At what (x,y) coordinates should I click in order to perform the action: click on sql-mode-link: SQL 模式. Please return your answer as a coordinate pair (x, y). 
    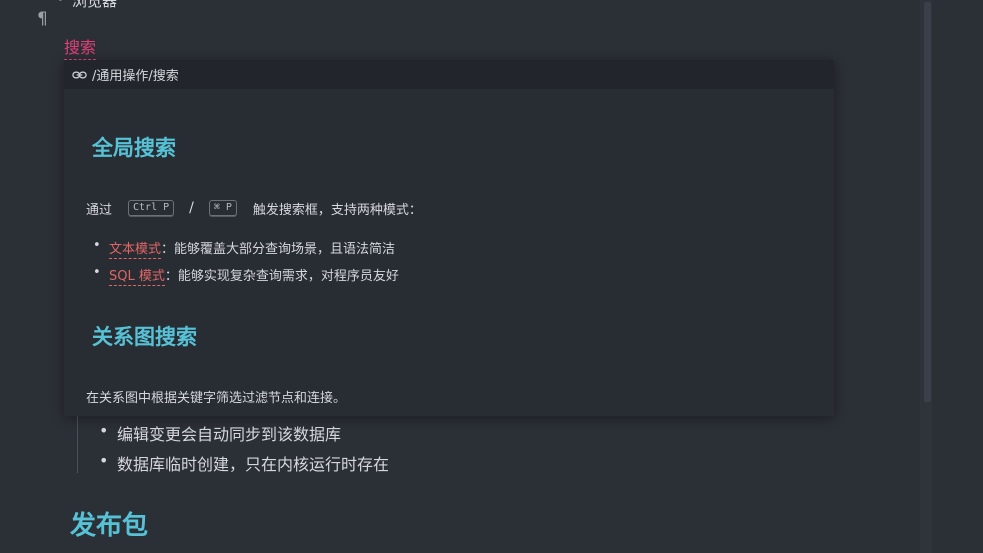
    Looking at the image, I should click on (137, 277).